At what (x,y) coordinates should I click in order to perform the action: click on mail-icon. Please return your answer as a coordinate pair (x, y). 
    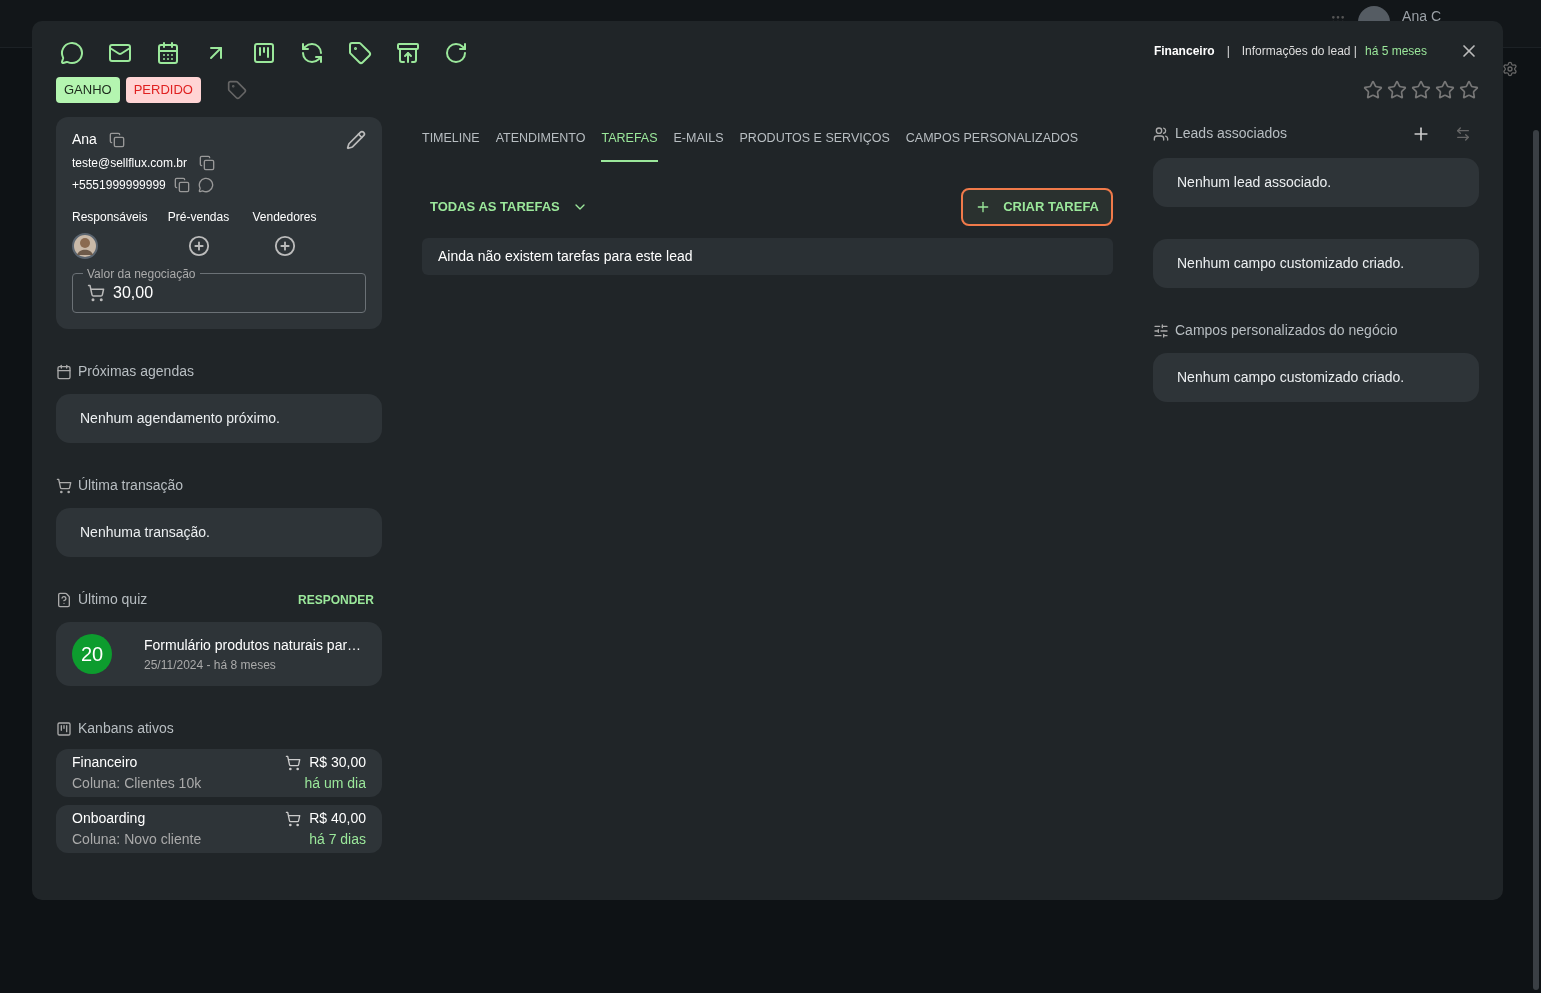
    Looking at the image, I should click on (120, 53).